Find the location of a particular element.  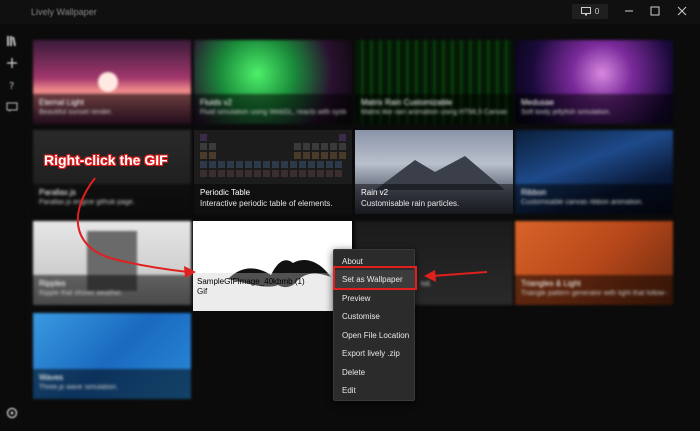

tile-title: Ribbon is located at coordinates (534, 192).